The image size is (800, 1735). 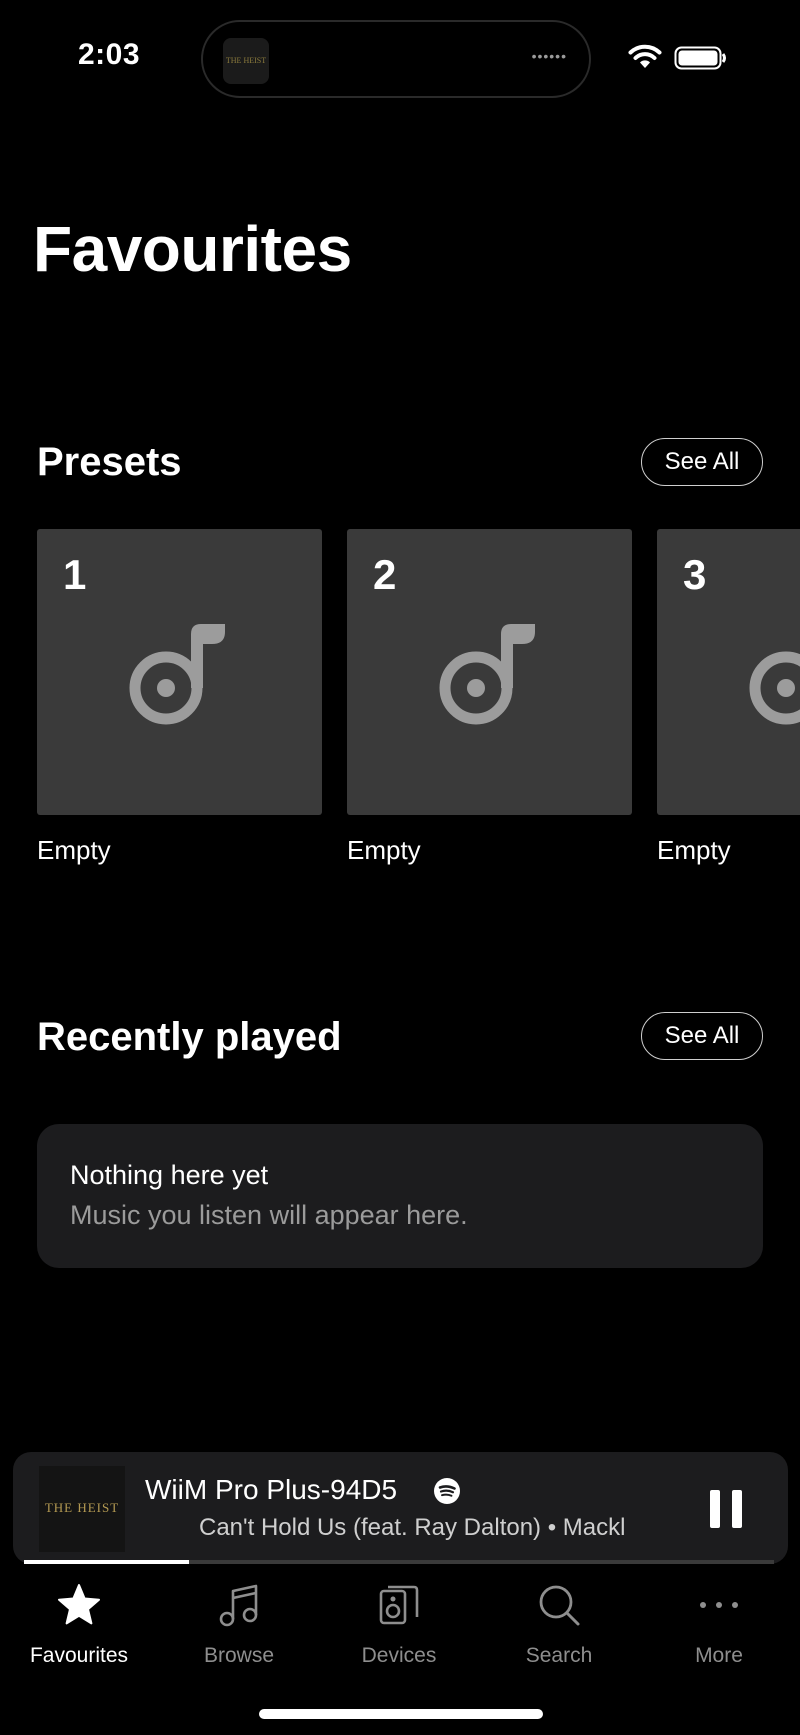 What do you see at coordinates (399, 1605) in the screenshot?
I see `speaker-icon` at bounding box center [399, 1605].